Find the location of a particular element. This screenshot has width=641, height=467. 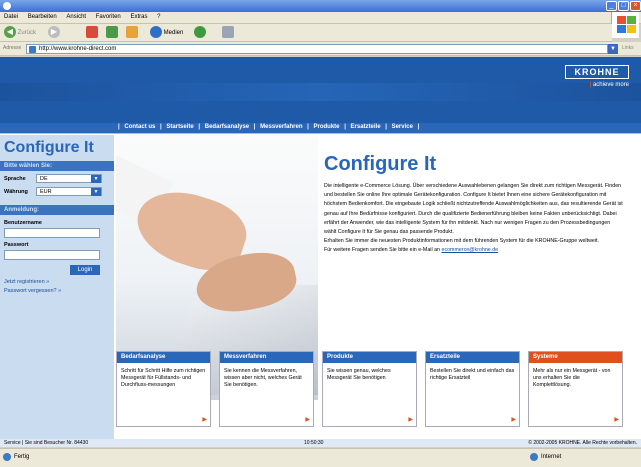

back-button: ◀ Zurück is located at coordinates (20, 33).